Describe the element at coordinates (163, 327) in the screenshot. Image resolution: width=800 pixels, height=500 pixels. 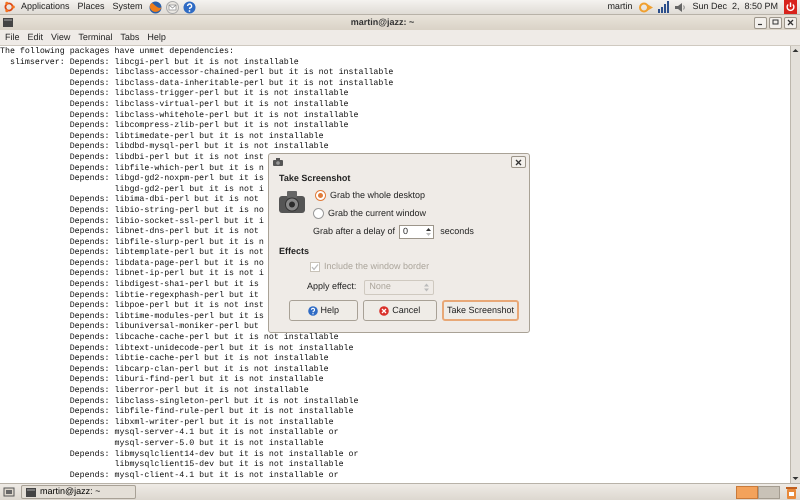
I see `terminal-line: Depends: libuniversal-moniker-perl but` at that location.